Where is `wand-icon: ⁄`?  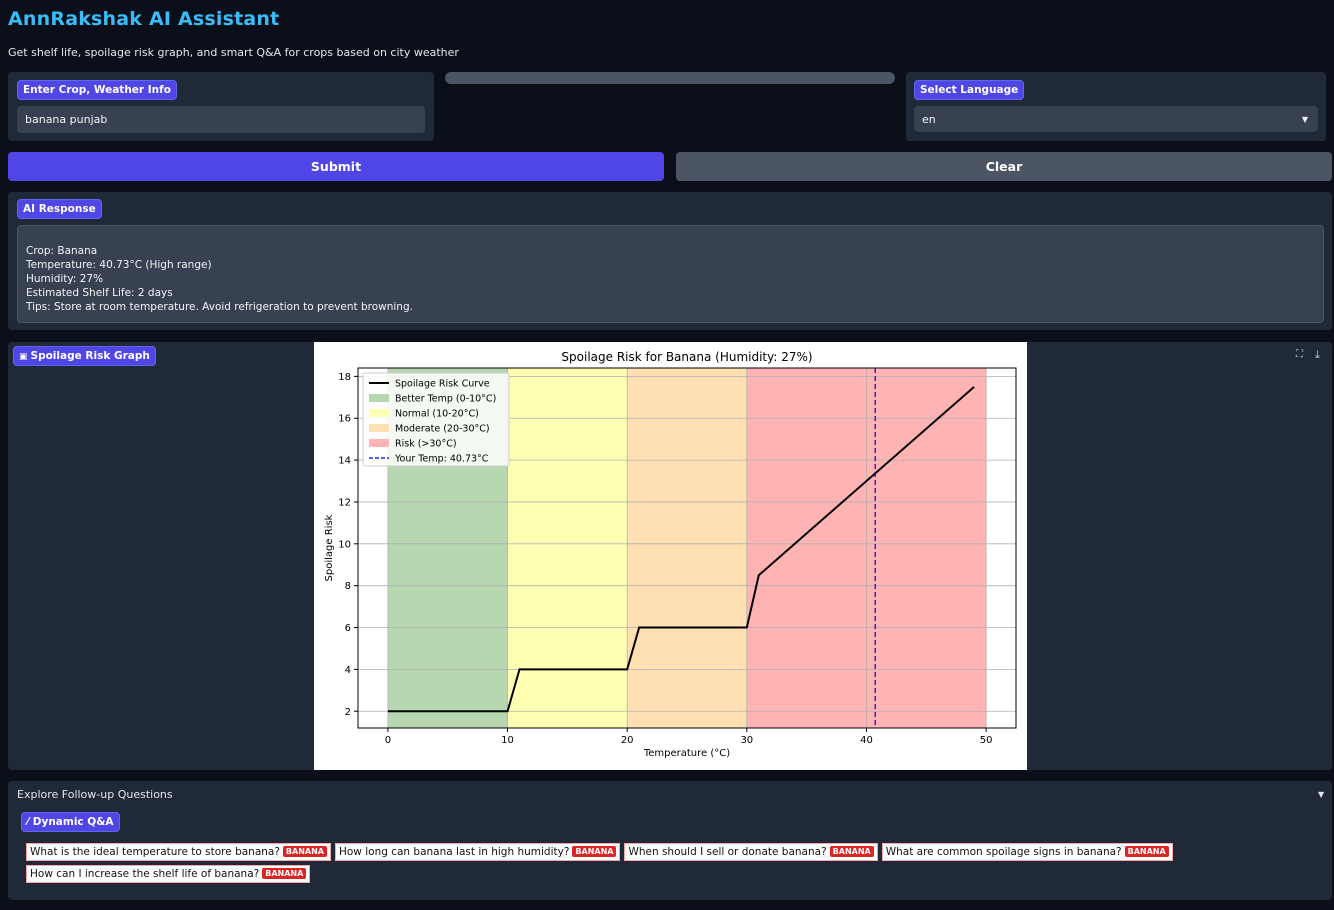
wand-icon: ⁄ is located at coordinates (28, 822).